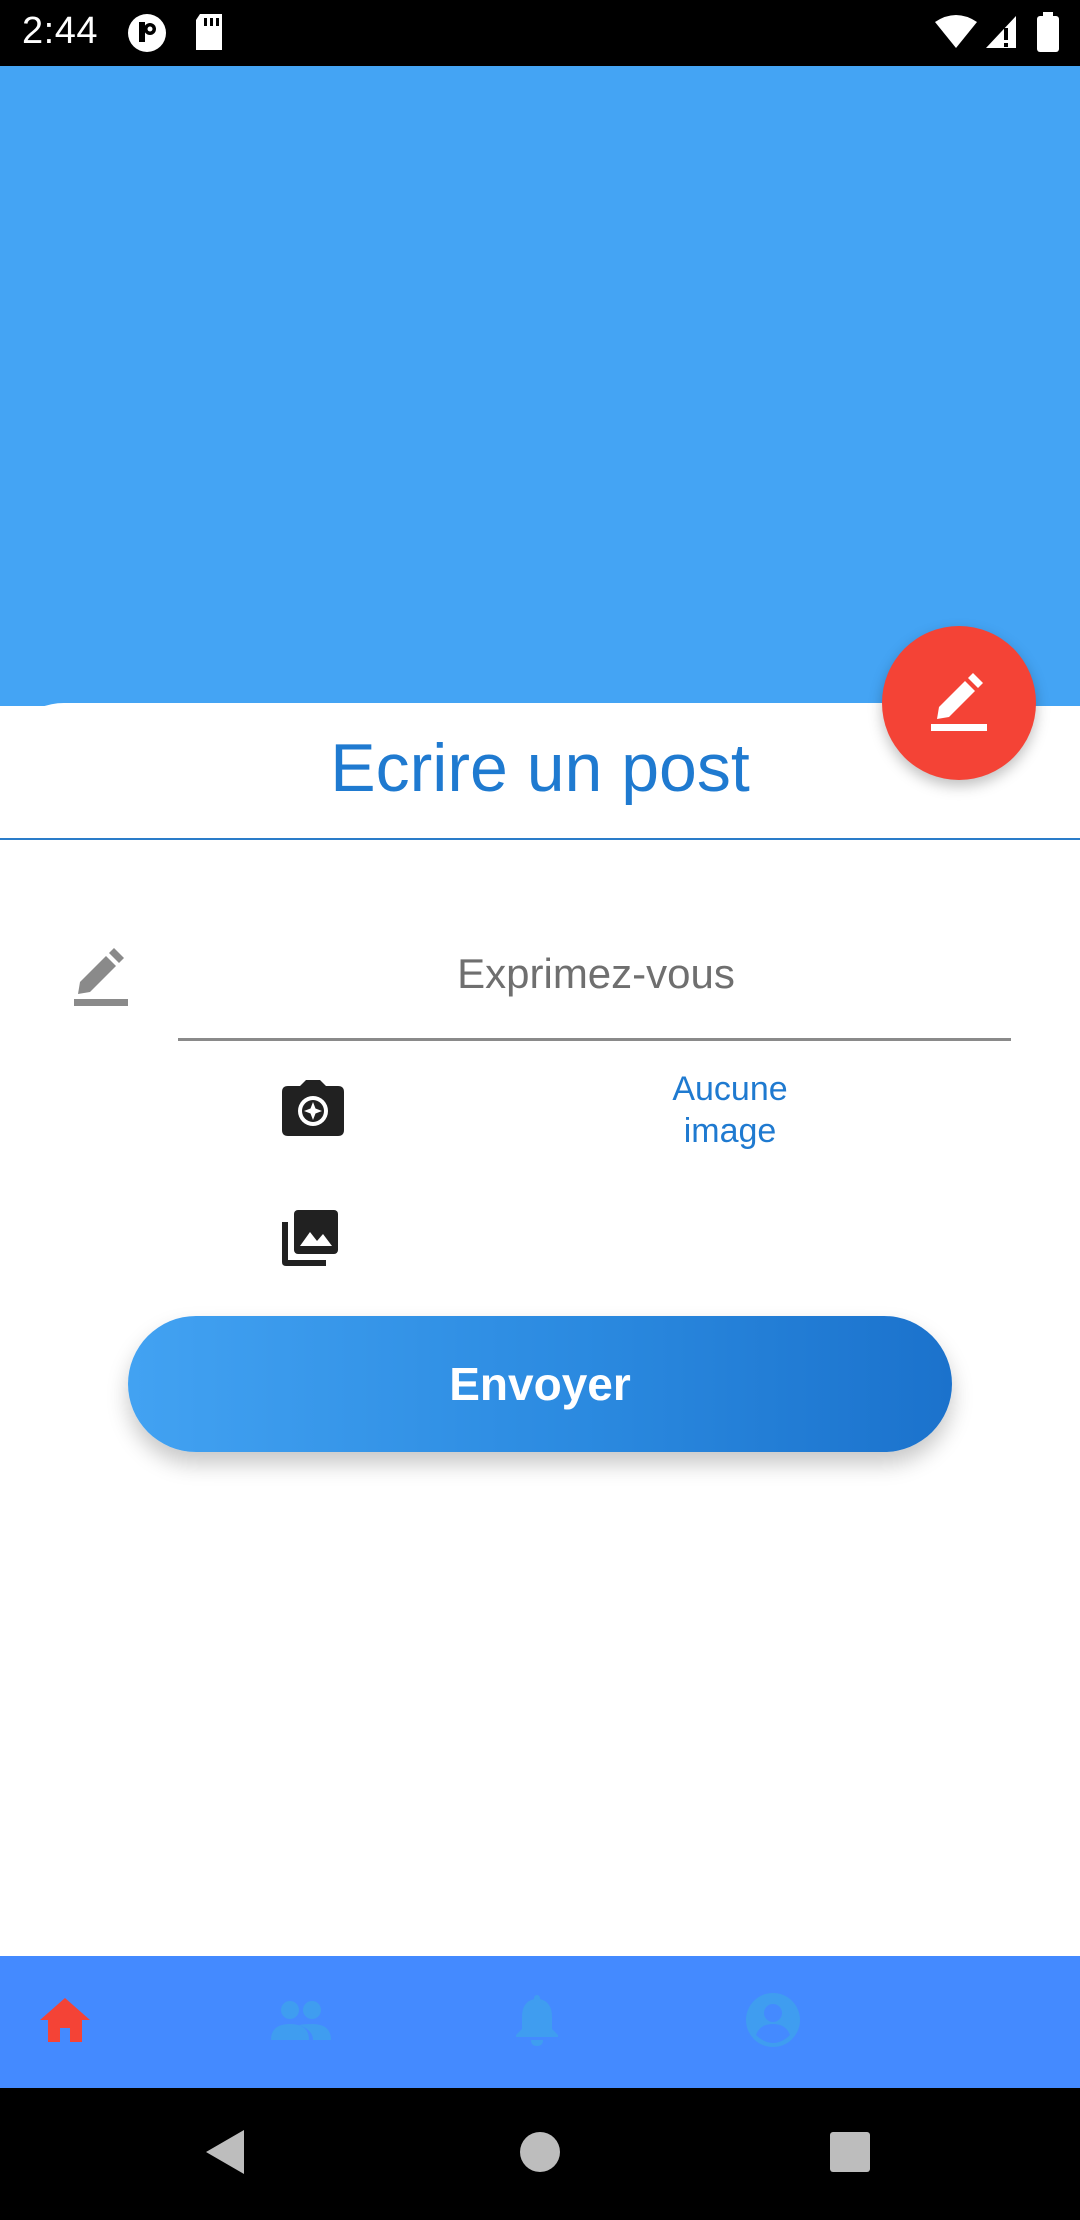 The width and height of the screenshot is (1080, 2220). I want to click on no-image-label: Aucune image, so click(730, 1110).